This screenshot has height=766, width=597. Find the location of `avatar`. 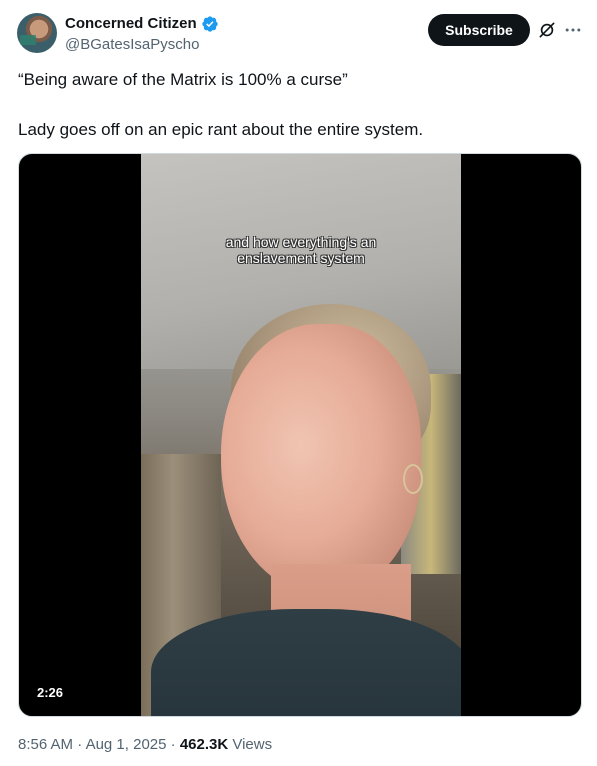

avatar is located at coordinates (37, 33).